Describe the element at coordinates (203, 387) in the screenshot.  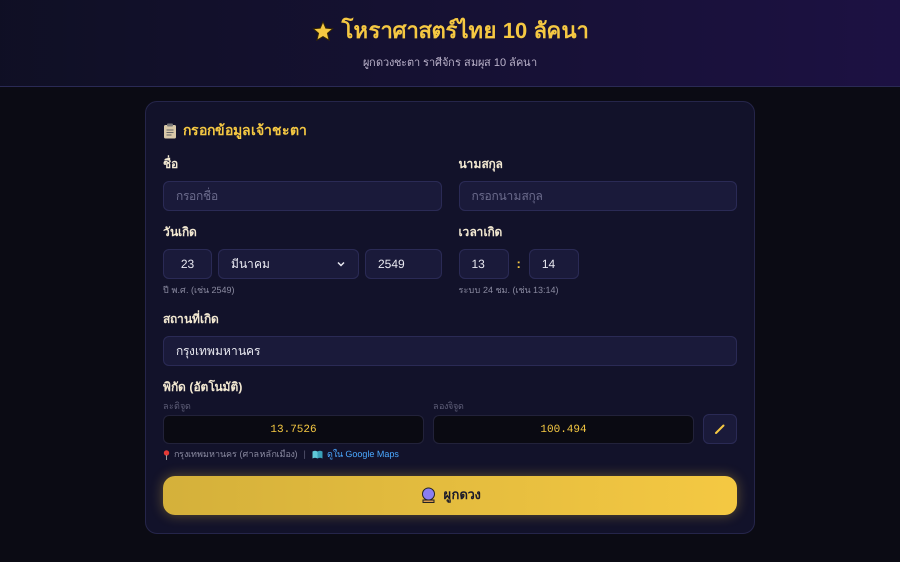
I see `field-label: พิกัด (อัตโนมัติ)` at that location.